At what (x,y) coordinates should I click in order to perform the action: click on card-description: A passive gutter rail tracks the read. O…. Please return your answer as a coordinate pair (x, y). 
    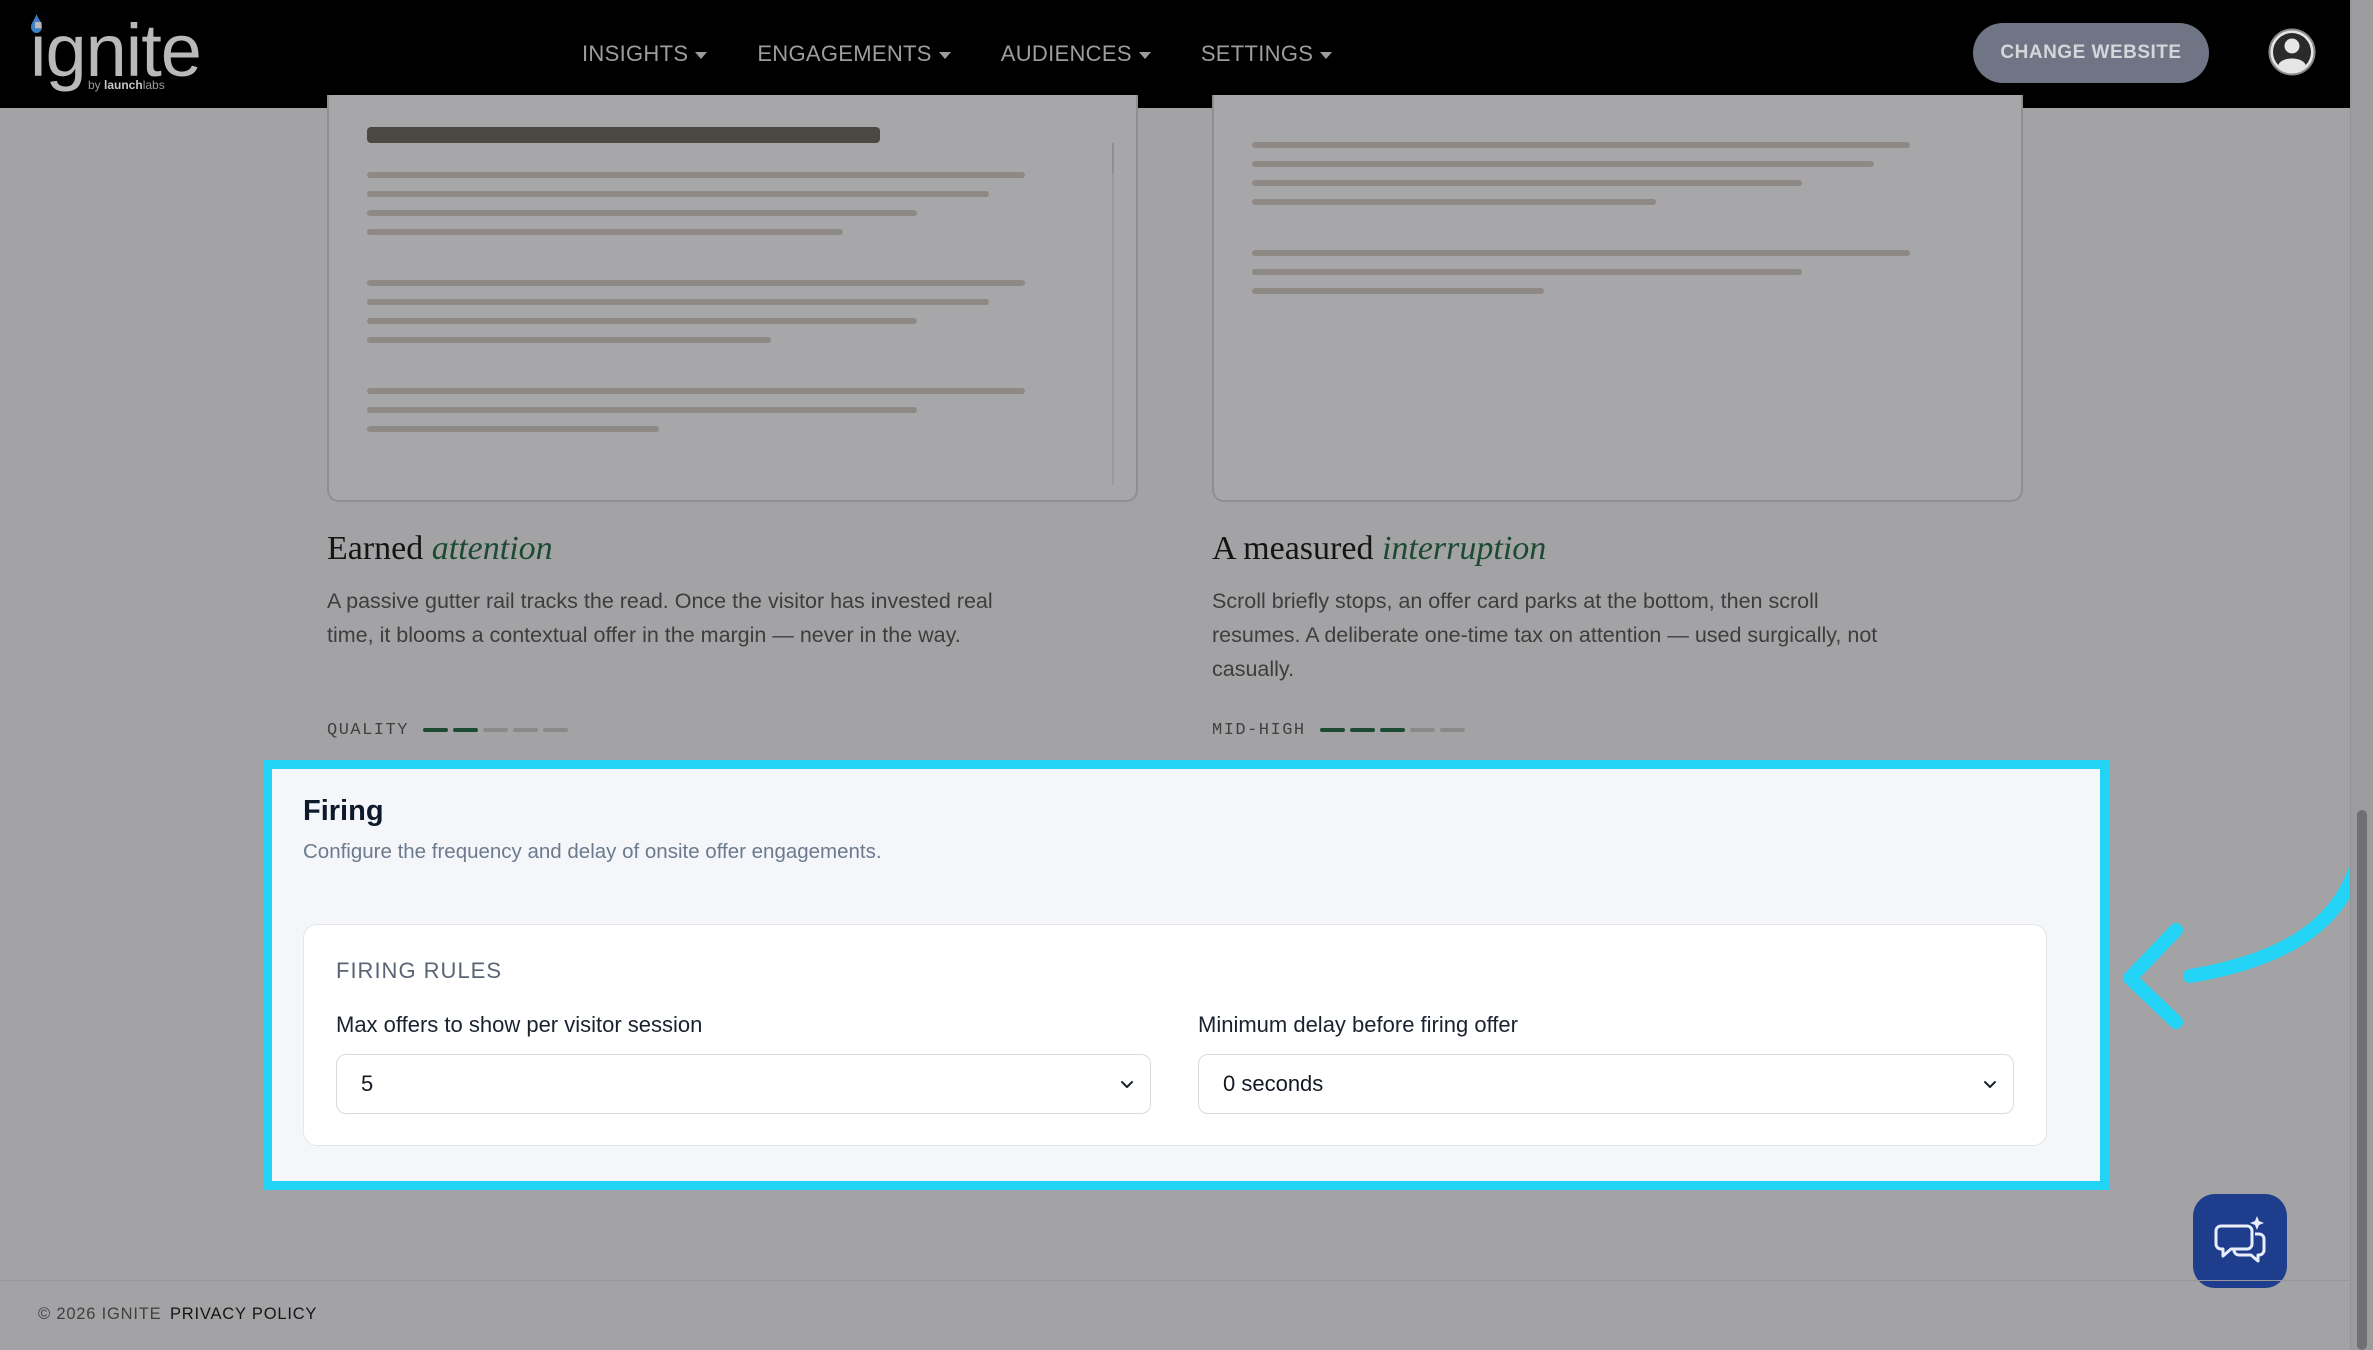
    Looking at the image, I should click on (660, 618).